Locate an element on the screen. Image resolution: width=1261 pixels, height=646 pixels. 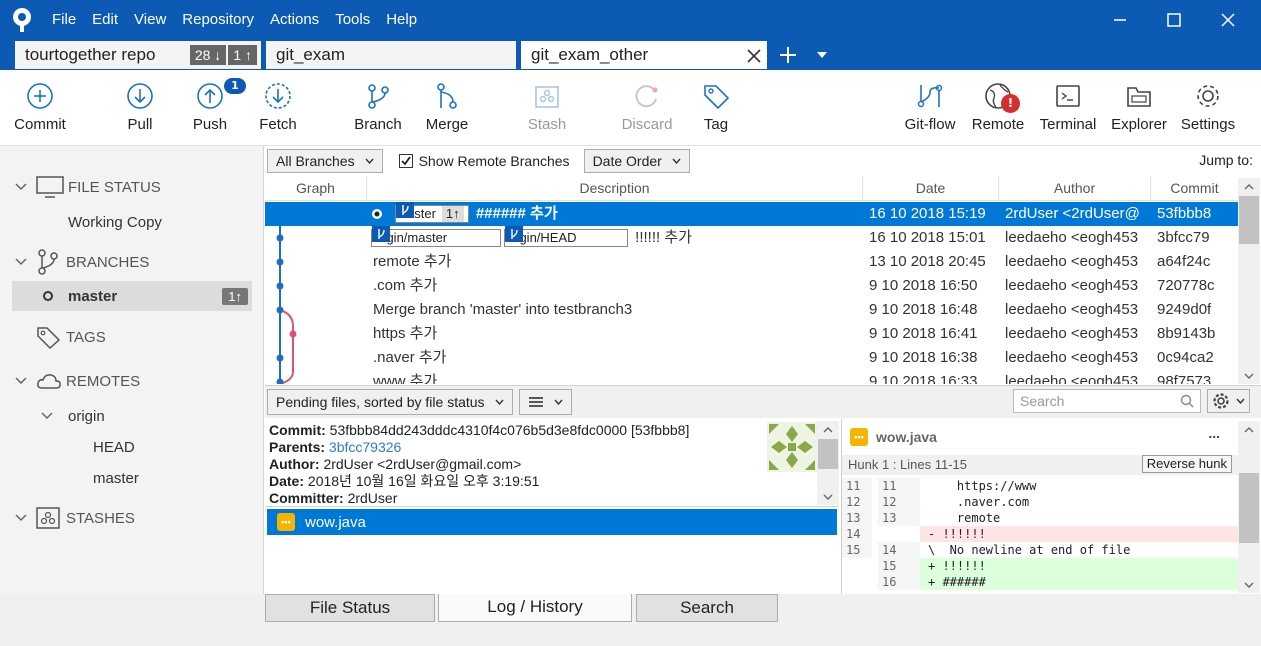
commit-date: 16 10 2018 15:01 is located at coordinates (927, 237).